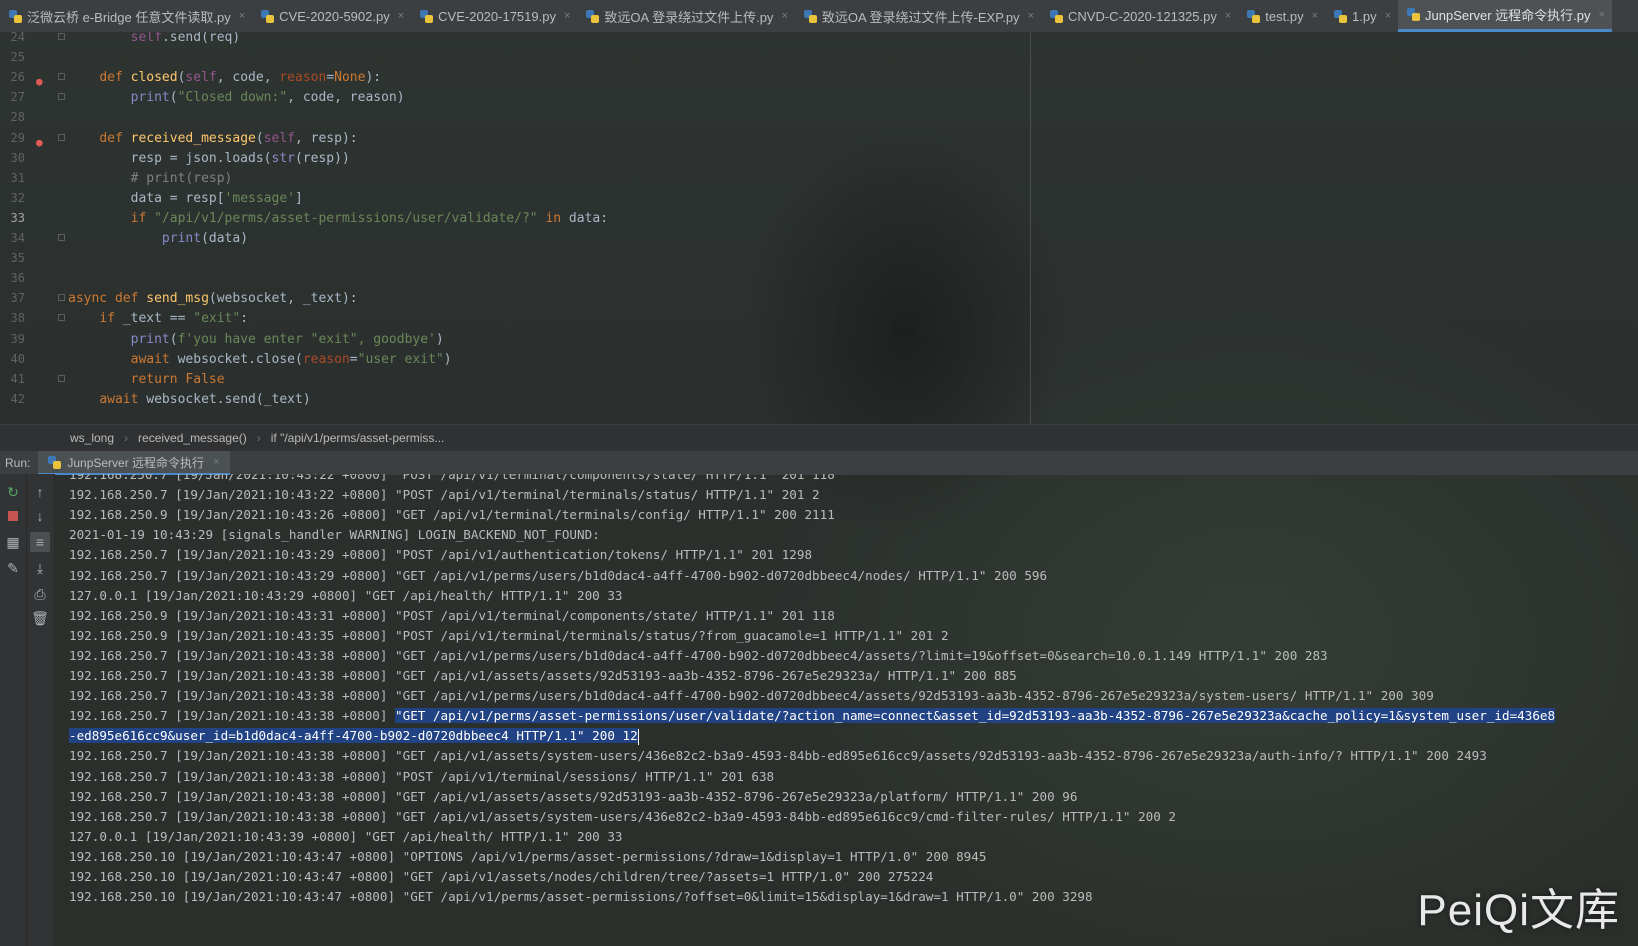 This screenshot has width=1638, height=946. Describe the element at coordinates (819, 198) in the screenshot. I see `code-line: 32 data = resp['message']` at that location.